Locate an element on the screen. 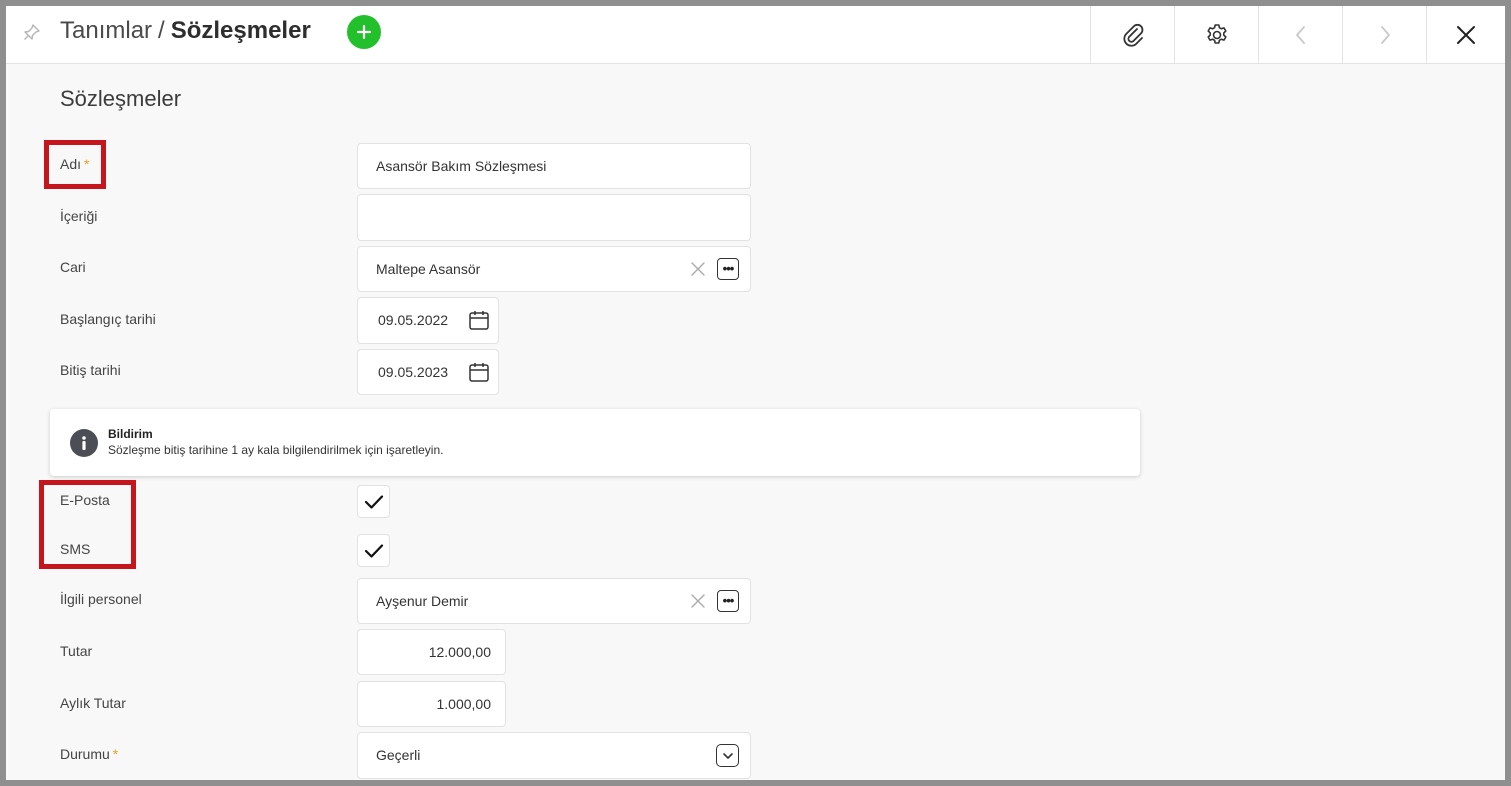  add-icon is located at coordinates (364, 32).